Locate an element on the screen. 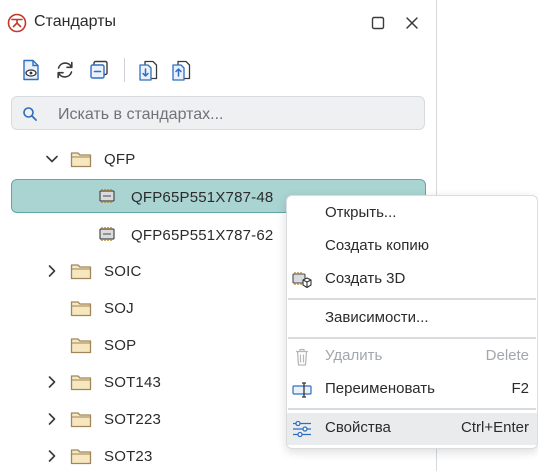  maximize-icon is located at coordinates (378, 23).